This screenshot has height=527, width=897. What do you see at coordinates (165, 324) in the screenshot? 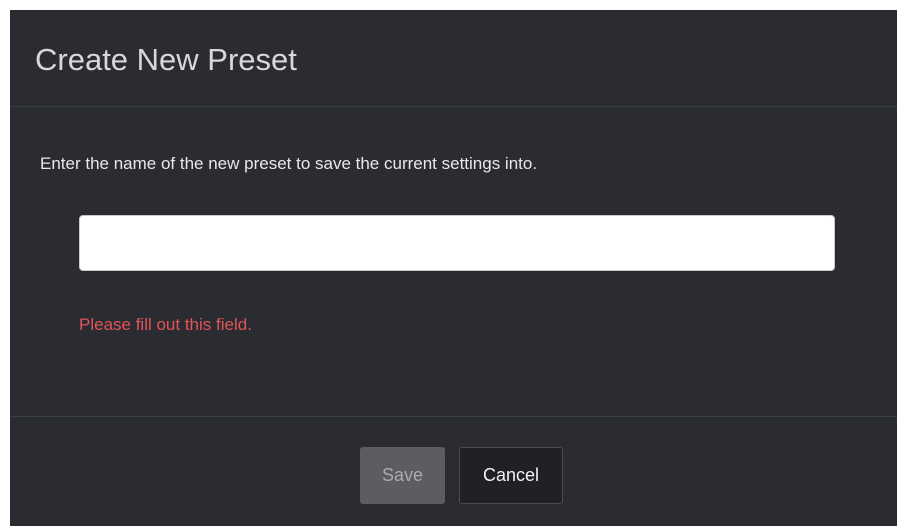
I see `validation-error-message: Please fill out this field.` at bounding box center [165, 324].